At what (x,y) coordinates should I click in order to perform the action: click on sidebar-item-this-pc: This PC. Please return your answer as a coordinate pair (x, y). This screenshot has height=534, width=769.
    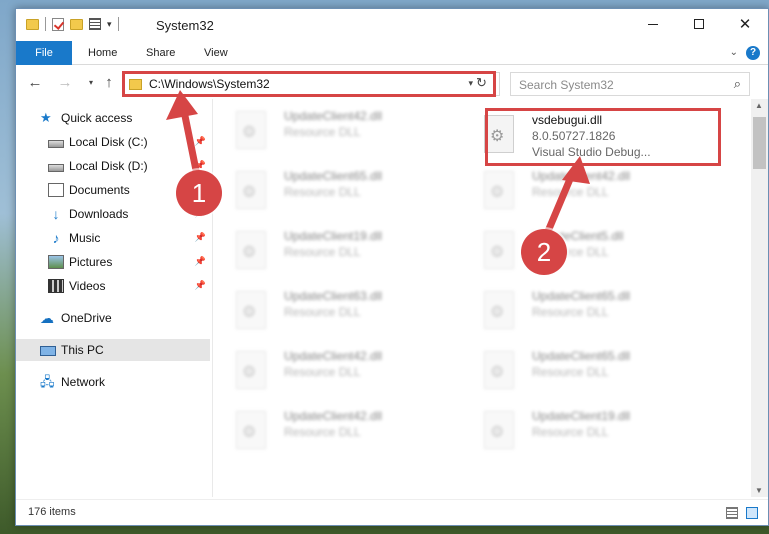
    Looking at the image, I should click on (113, 350).